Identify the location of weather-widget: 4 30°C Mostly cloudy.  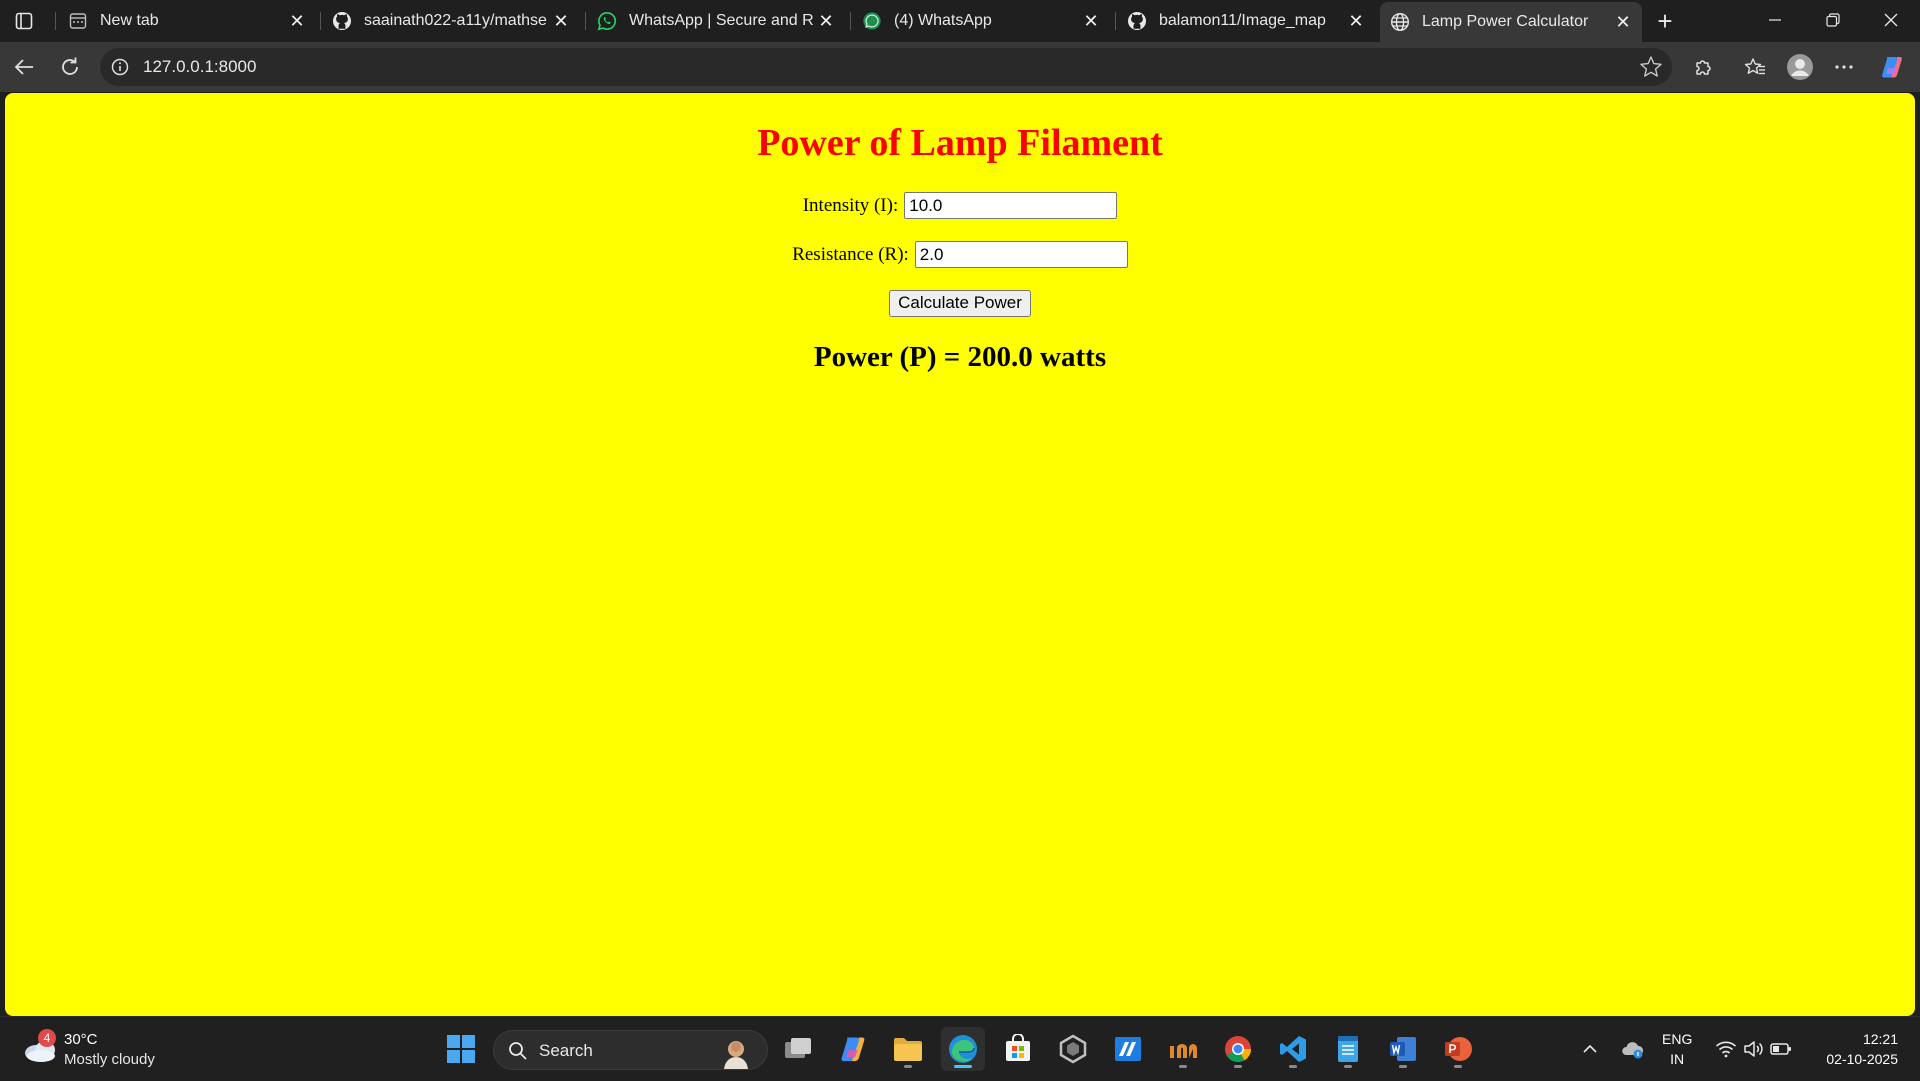
(122, 1050).